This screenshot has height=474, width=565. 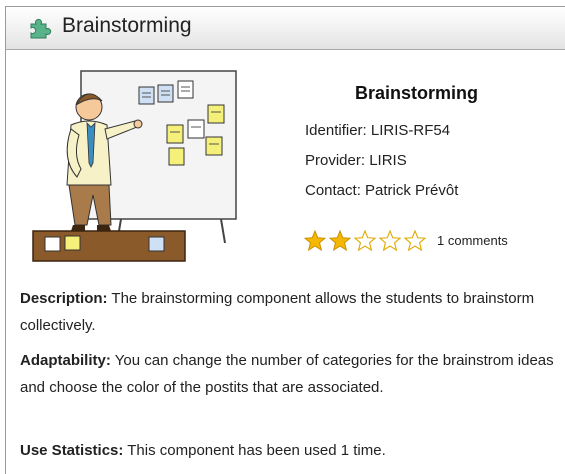 I want to click on adaptability-label: Adaptability:, so click(x=65, y=360).